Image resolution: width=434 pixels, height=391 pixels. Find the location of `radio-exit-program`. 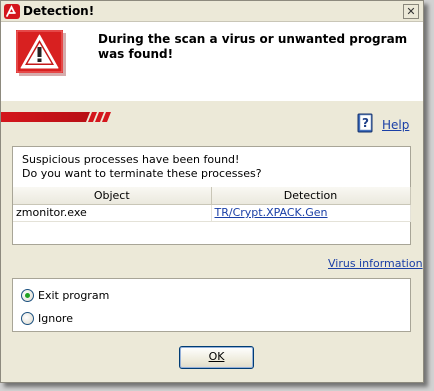

radio-exit-program is located at coordinates (27, 295).